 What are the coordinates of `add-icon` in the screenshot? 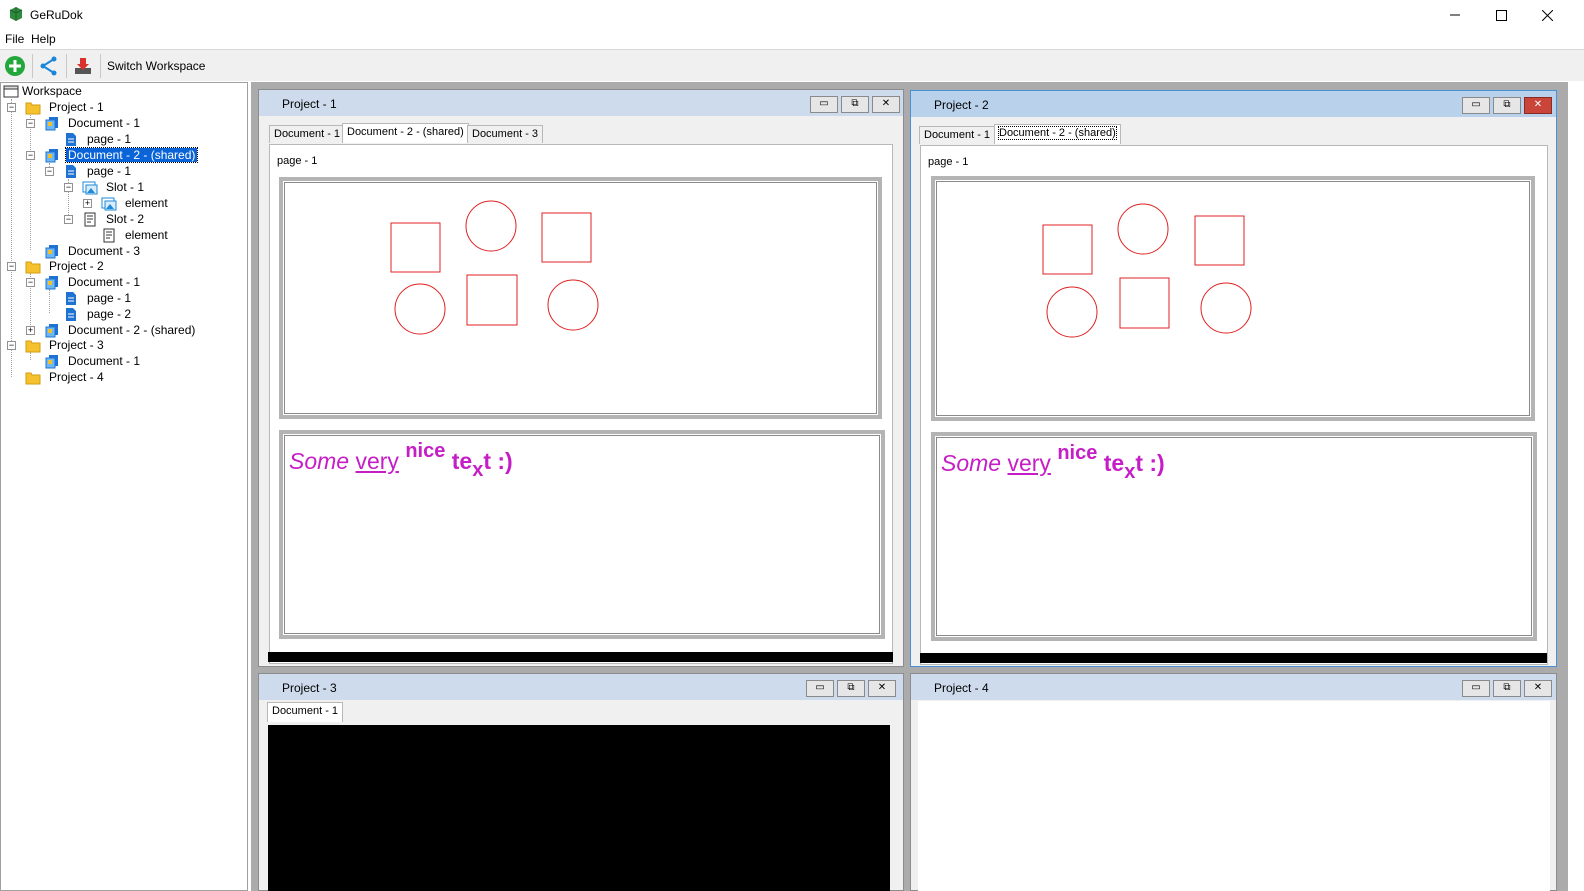 It's located at (15, 66).